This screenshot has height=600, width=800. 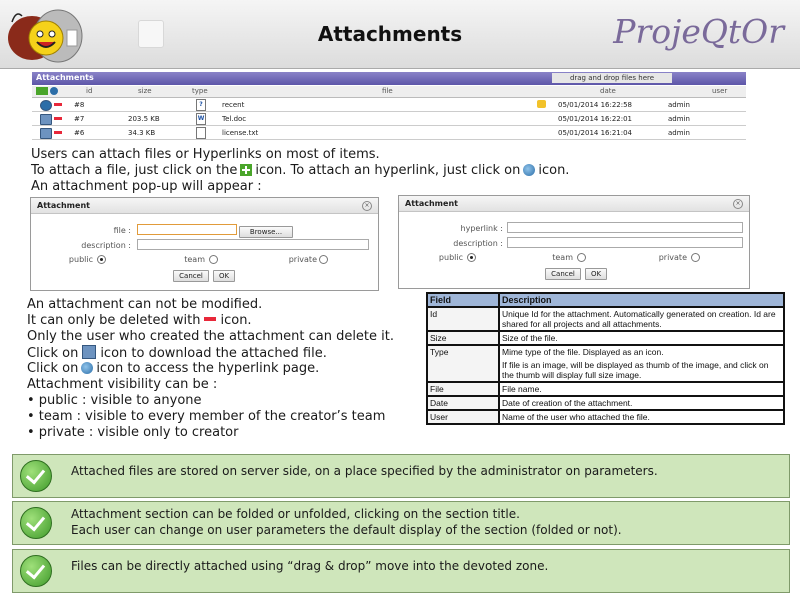 What do you see at coordinates (641, 338) in the screenshot?
I see `field-desc: Size of the file.` at bounding box center [641, 338].